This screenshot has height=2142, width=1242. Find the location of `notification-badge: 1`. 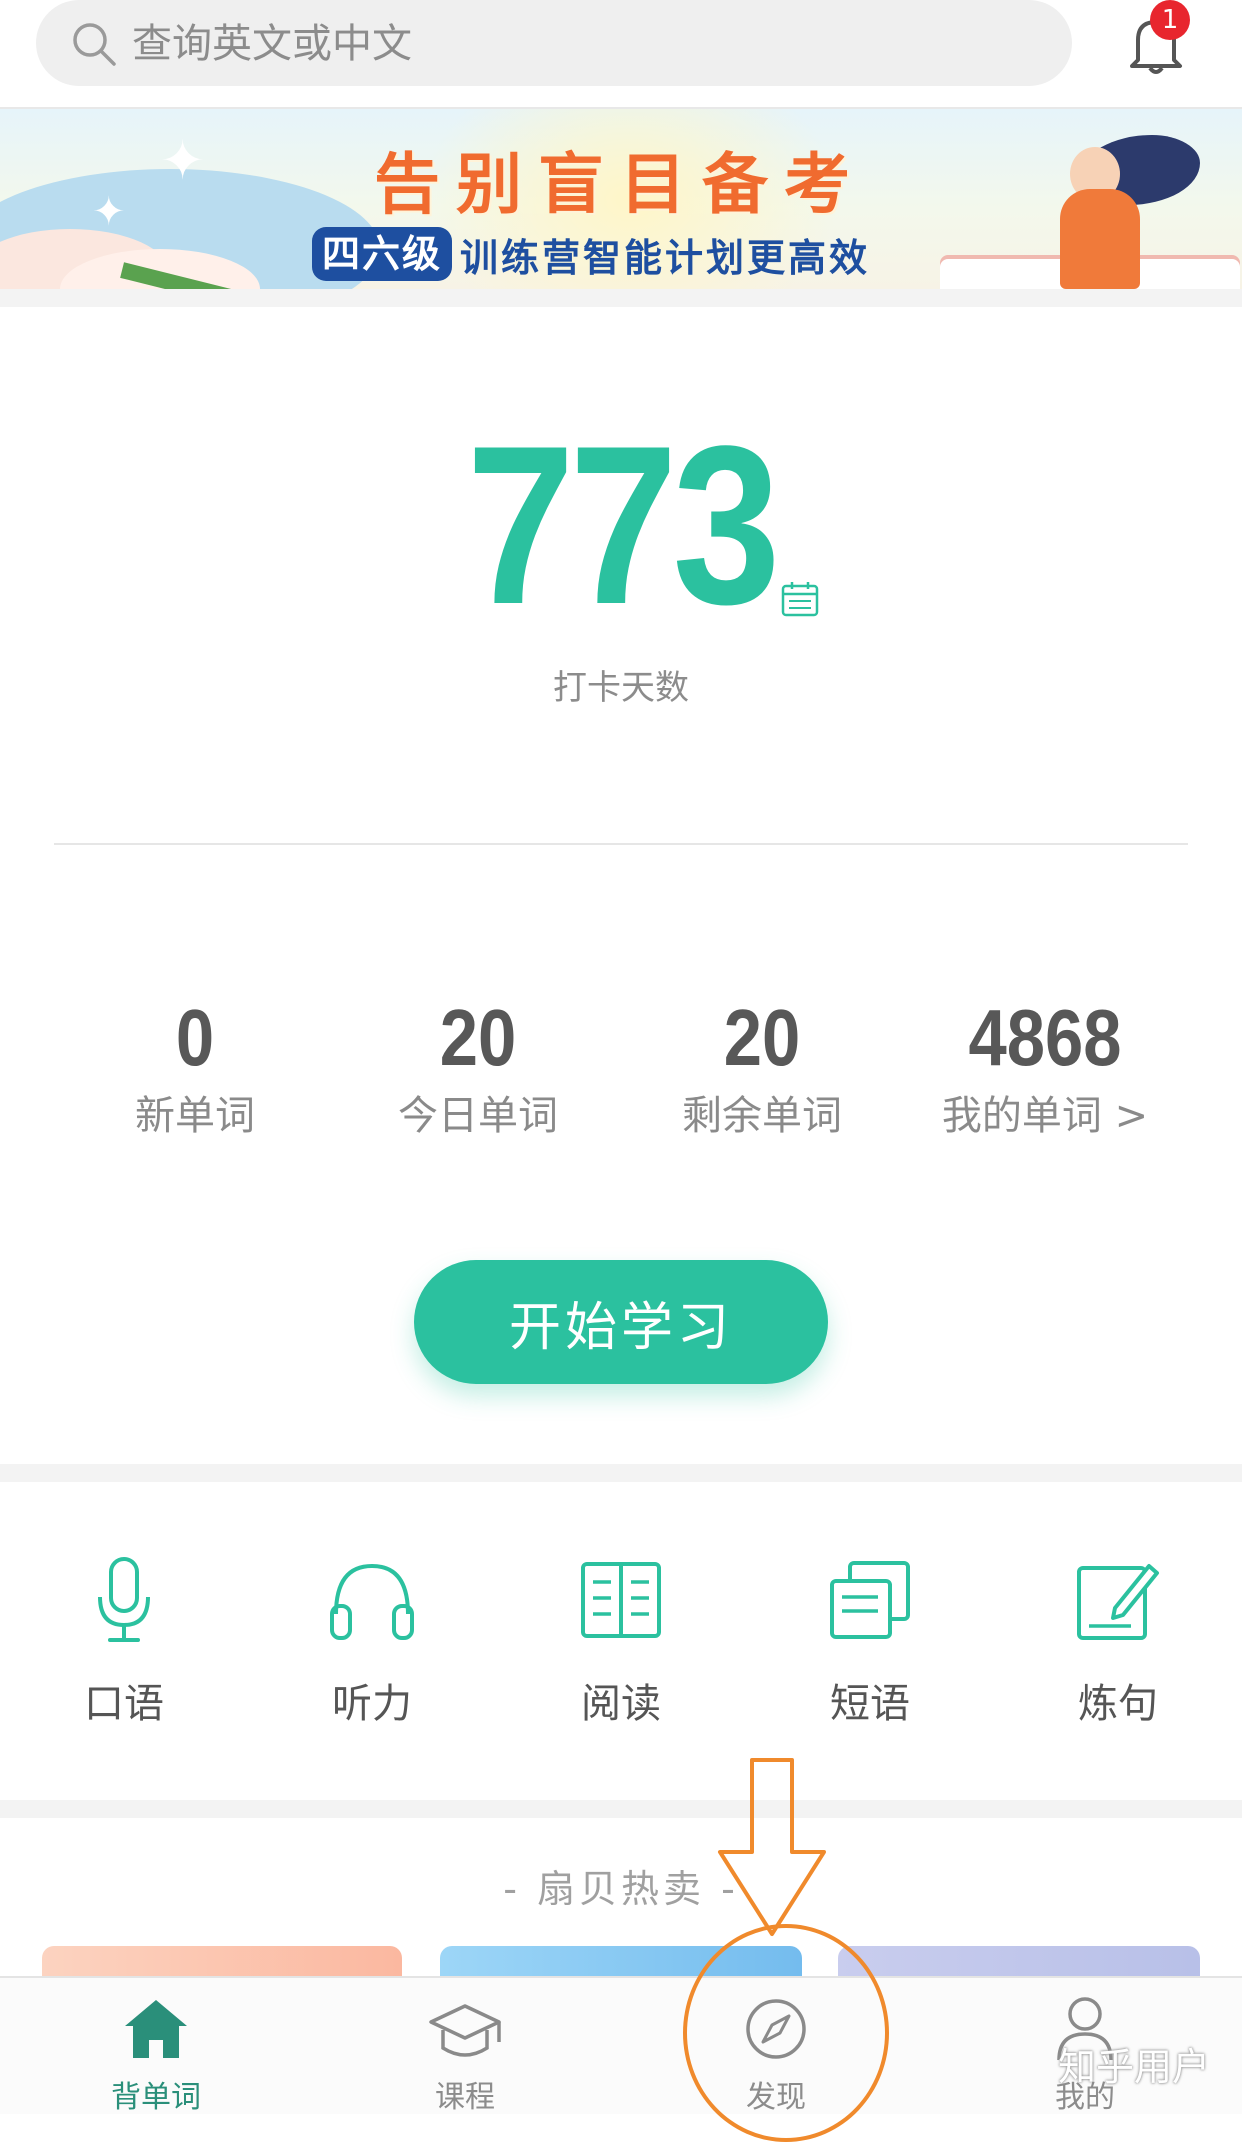

notification-badge: 1 is located at coordinates (1170, 20).